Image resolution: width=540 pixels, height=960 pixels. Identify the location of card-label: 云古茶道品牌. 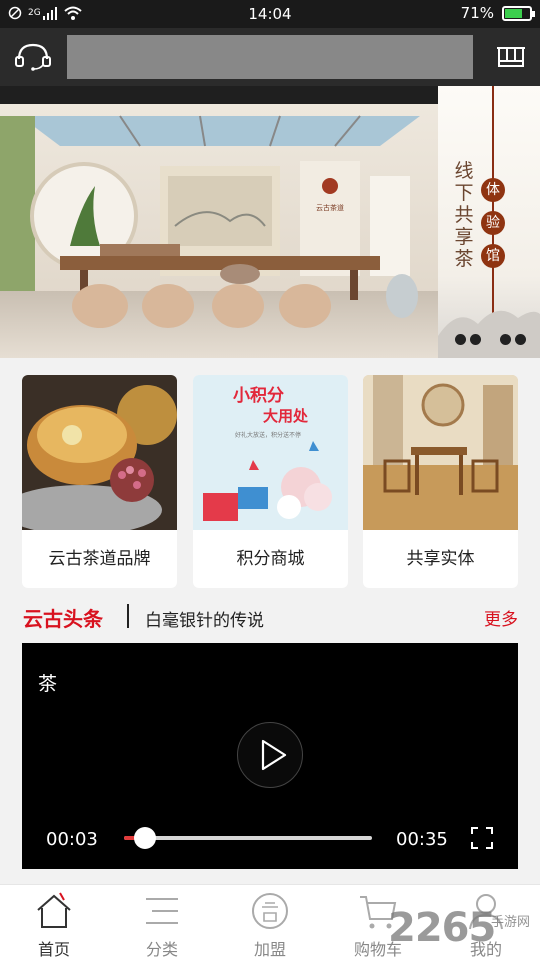
(99, 559).